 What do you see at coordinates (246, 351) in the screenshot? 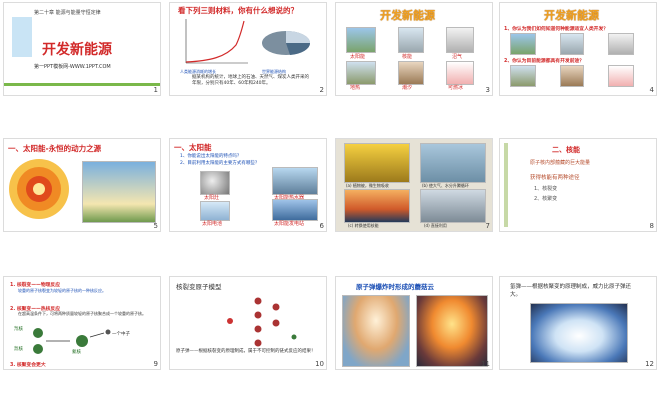
I see `slide-body-text: 原子弹——根据核裂变的原理制成，属于不可控制的链式反应的结果！` at bounding box center [246, 351].